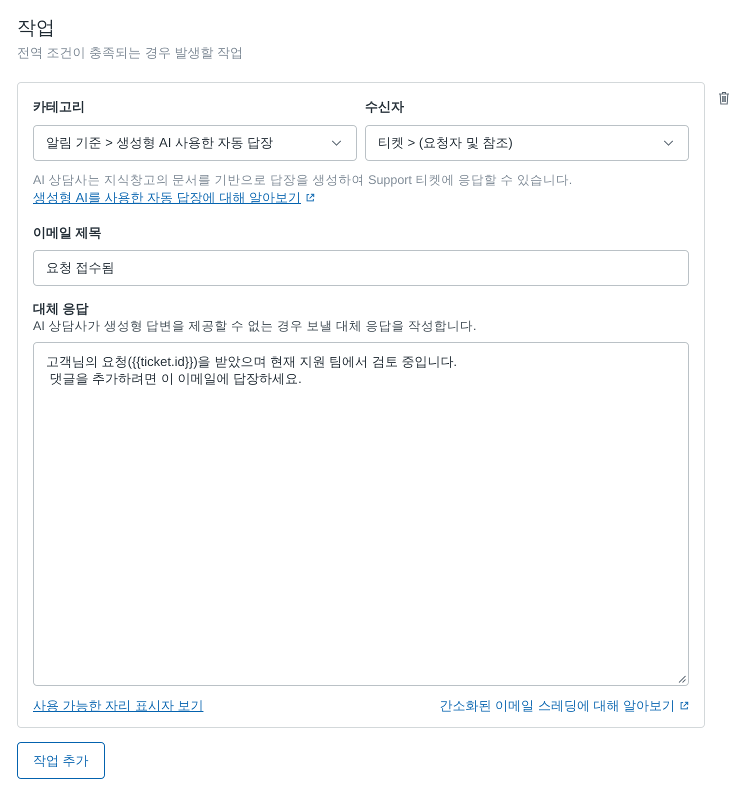  I want to click on learn-more-link: 간소화된 이메일 스레딩에 대해 알아보기, so click(557, 706).